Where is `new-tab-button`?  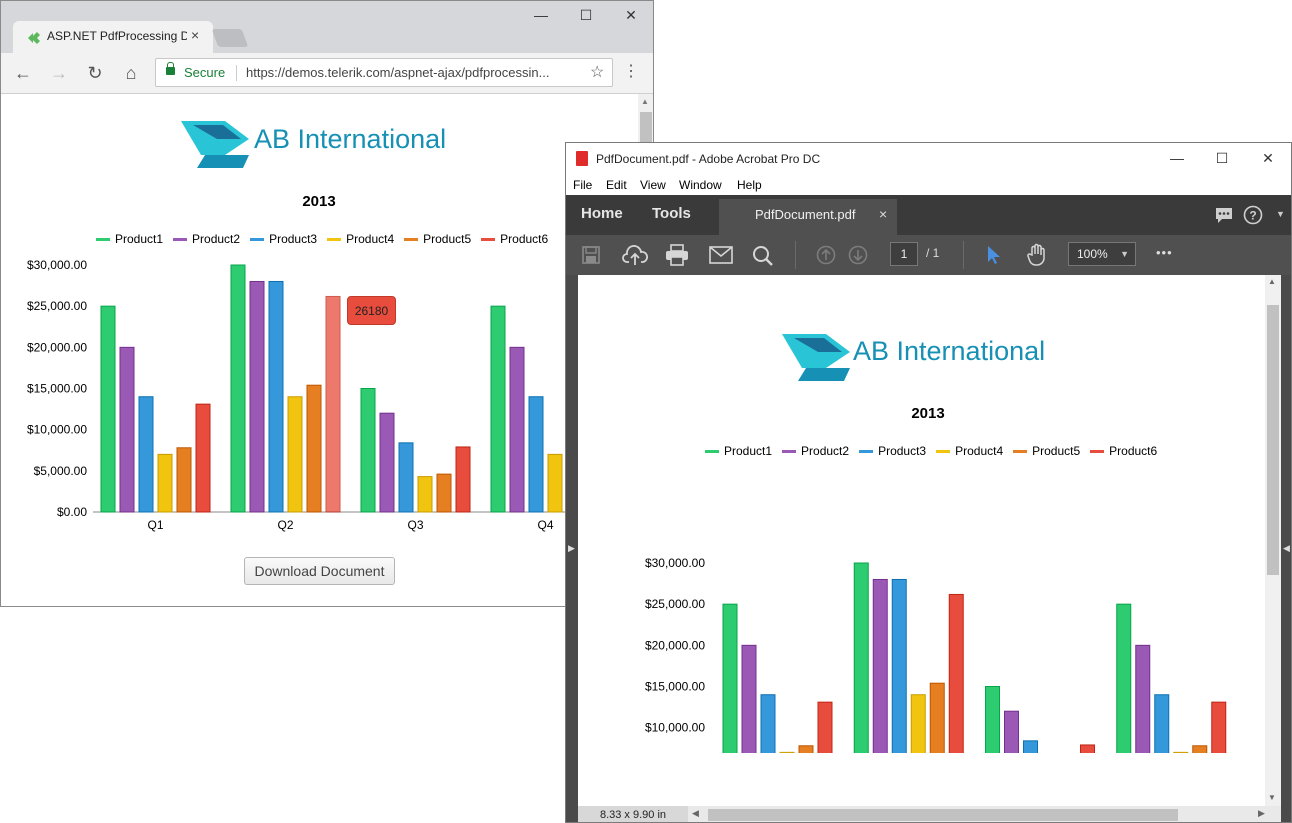
new-tab-button is located at coordinates (230, 38).